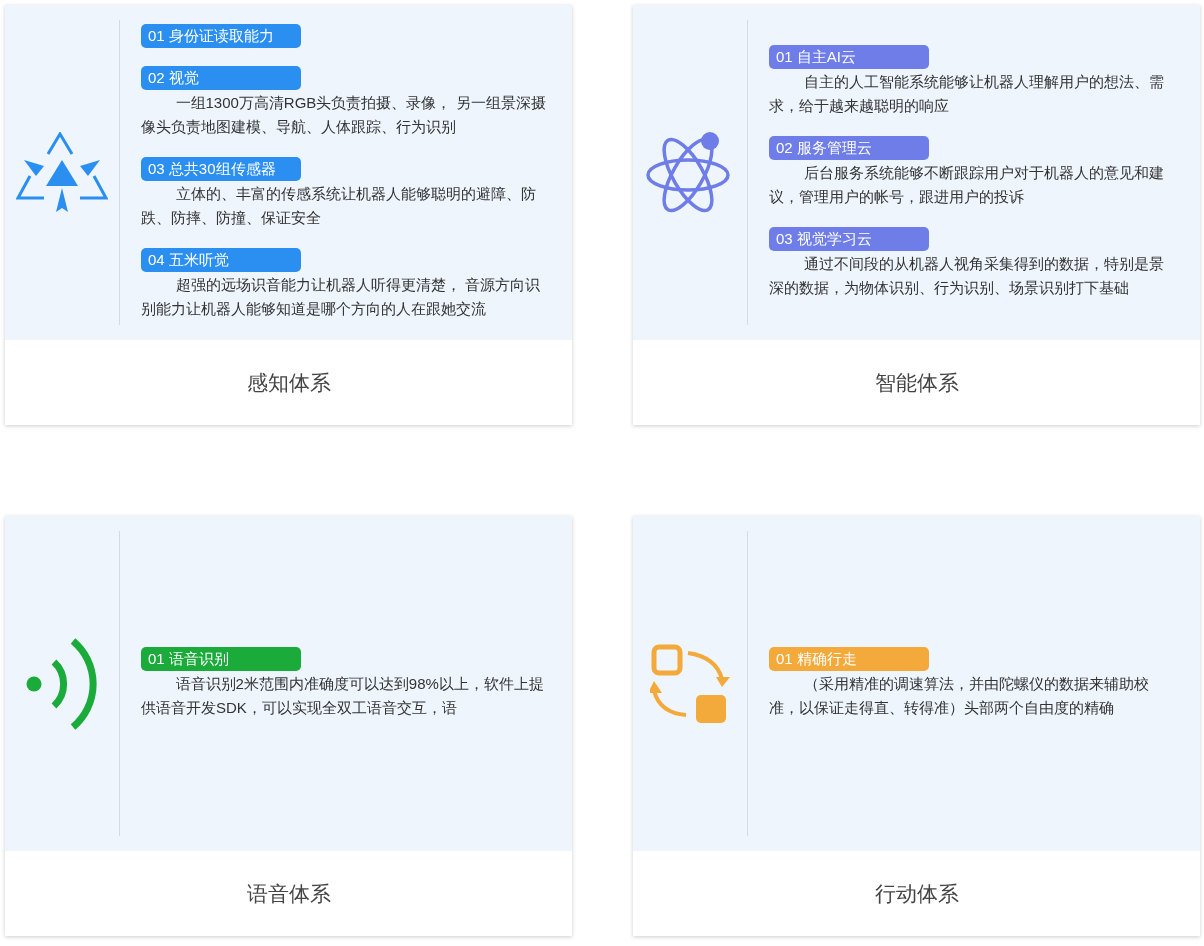 Image resolution: width=1204 pixels, height=946 pixels. What do you see at coordinates (916, 382) in the screenshot?
I see `card-title: 智能体系` at bounding box center [916, 382].